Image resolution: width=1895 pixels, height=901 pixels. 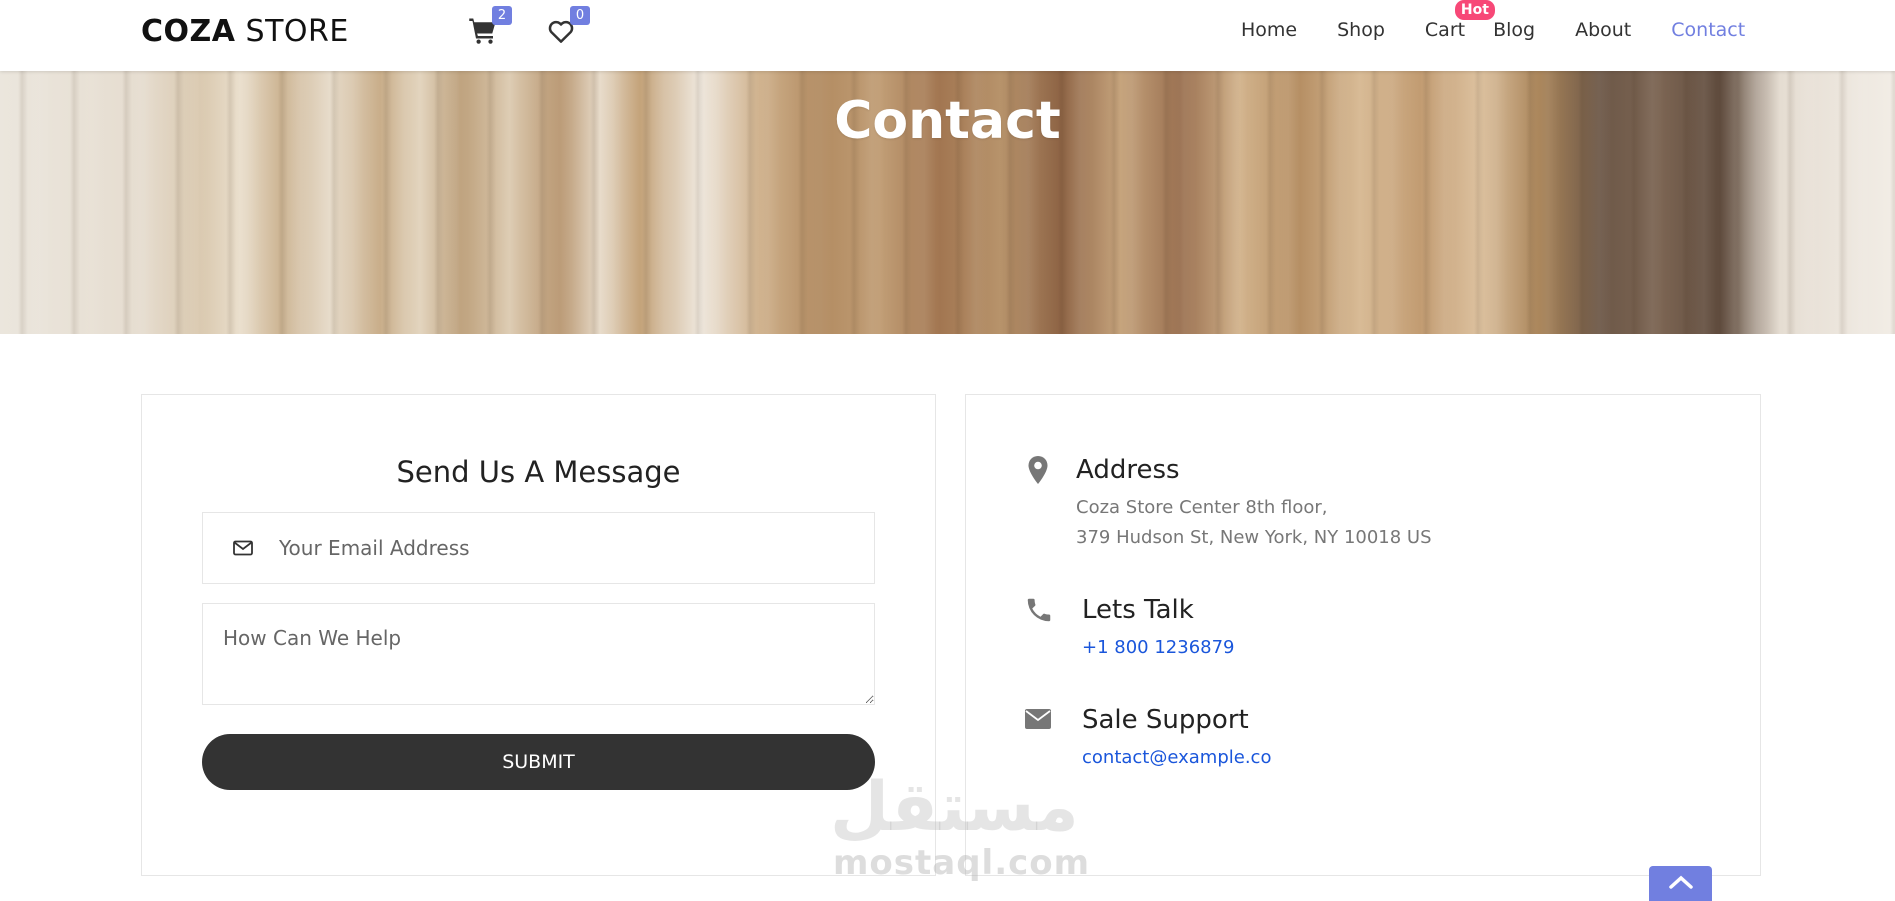 What do you see at coordinates (954, 807) in the screenshot?
I see `watermark-arabic: مستقل` at bounding box center [954, 807].